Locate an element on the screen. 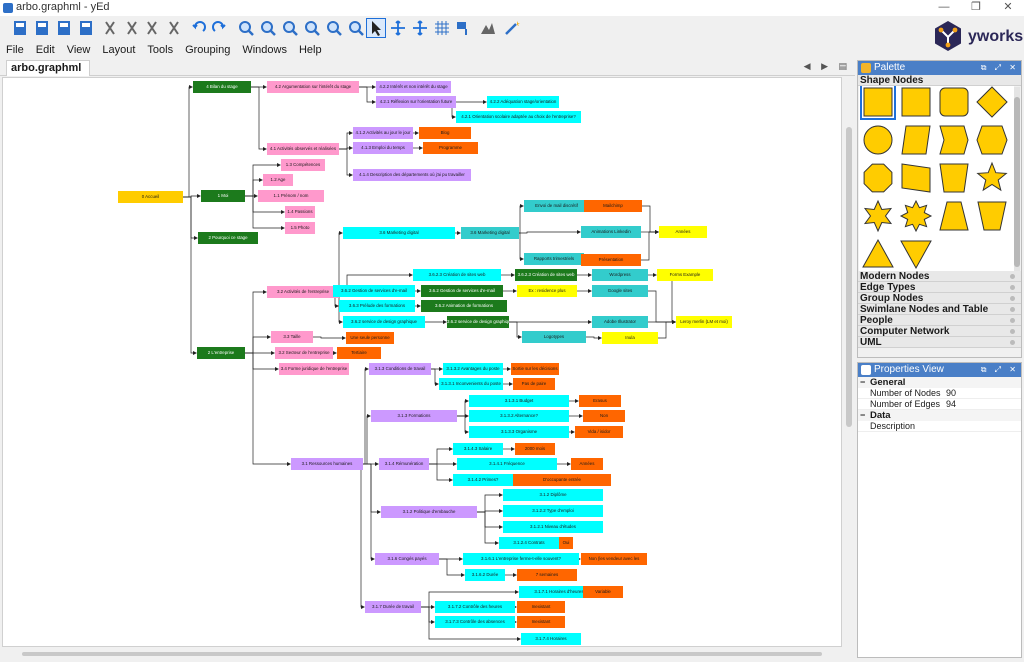  graph-node-n3162v: 7 semaines is located at coordinates (547, 575).